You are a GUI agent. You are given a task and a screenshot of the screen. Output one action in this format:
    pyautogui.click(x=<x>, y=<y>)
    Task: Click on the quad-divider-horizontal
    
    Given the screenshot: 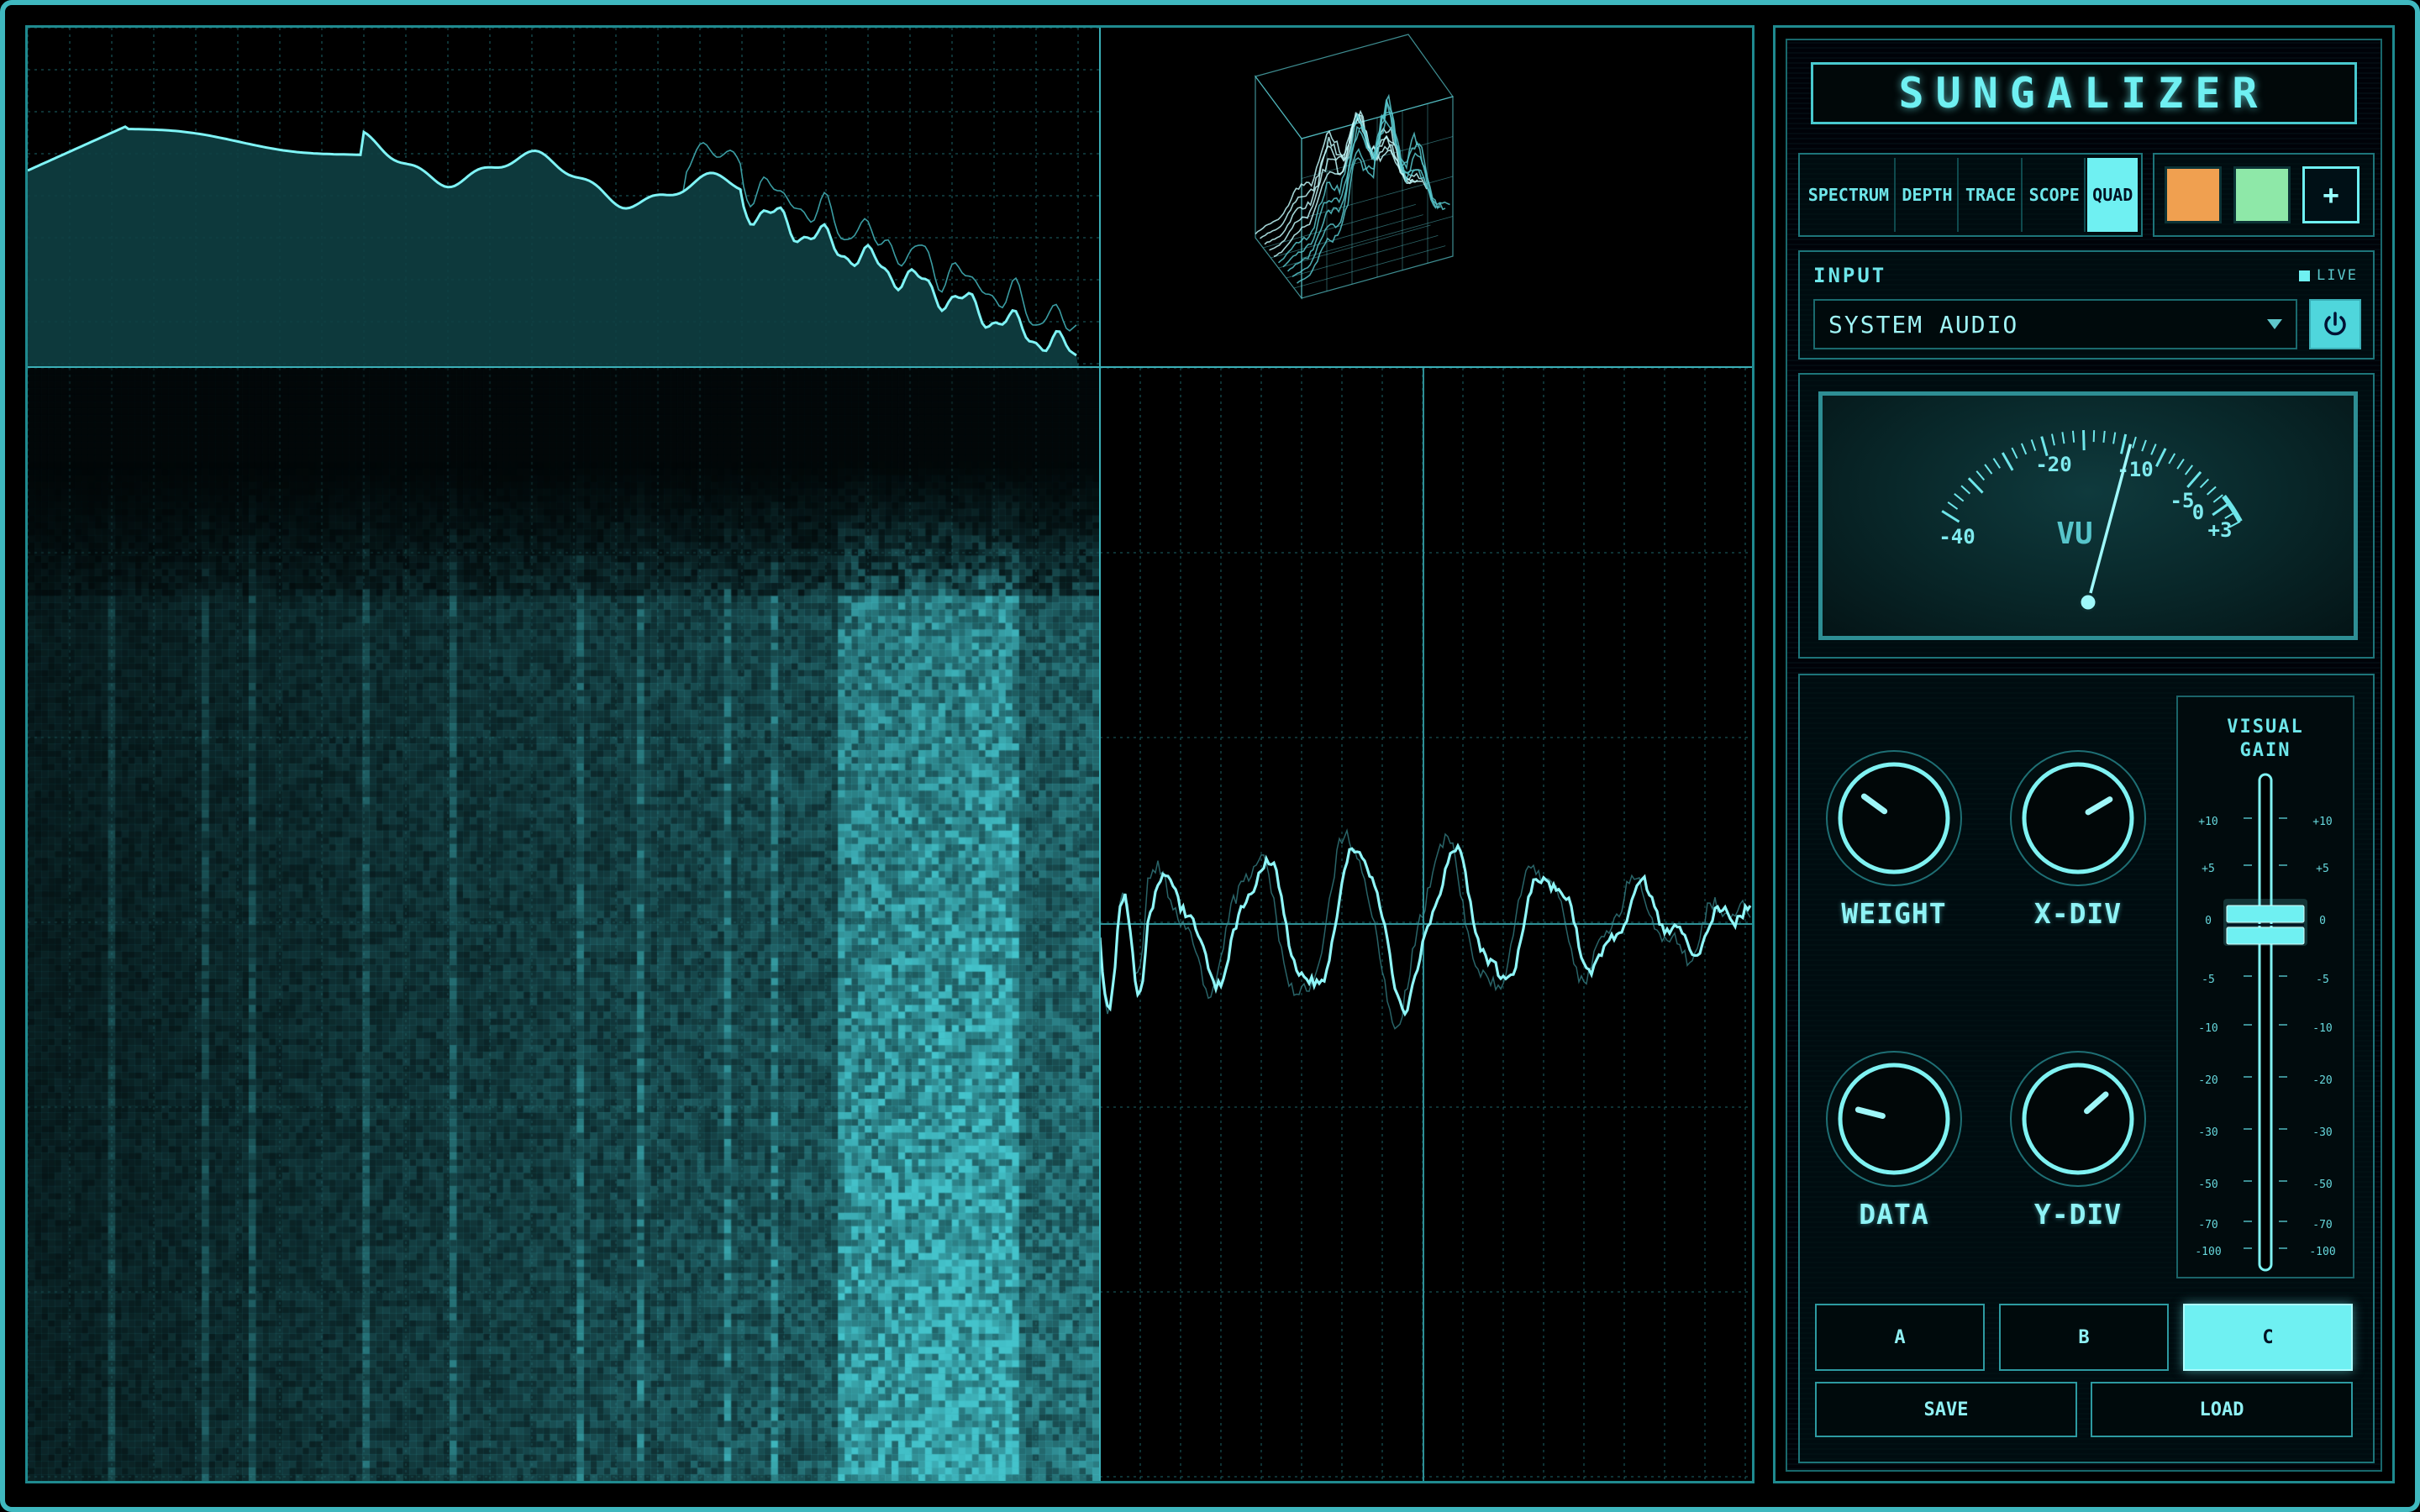 What is the action you would take?
    pyautogui.click(x=890, y=367)
    